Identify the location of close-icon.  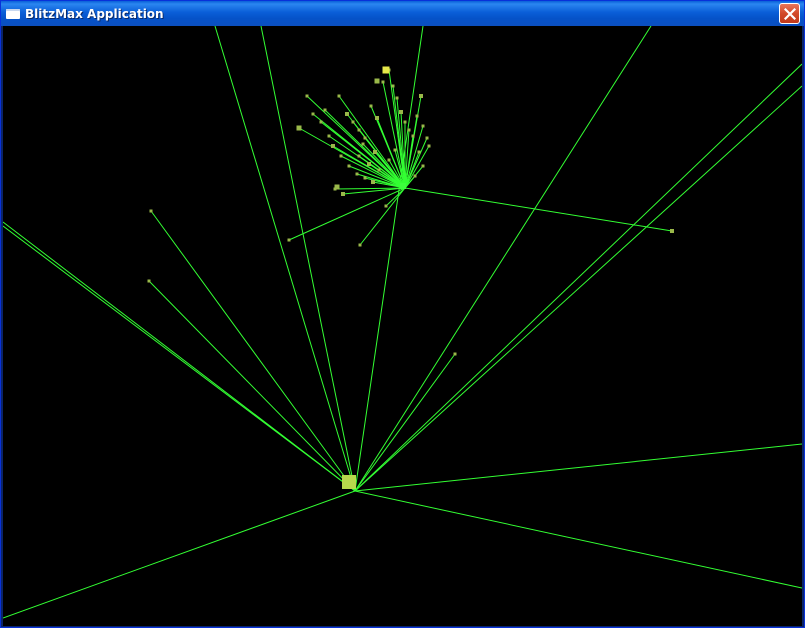
(789, 13).